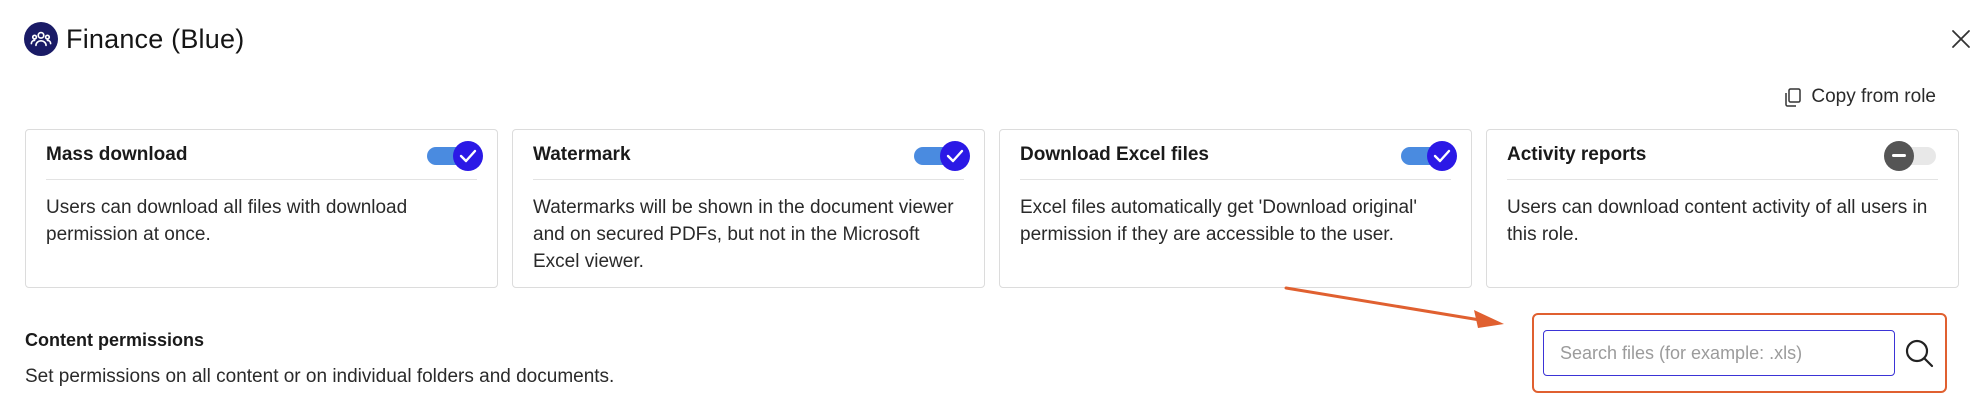 This screenshot has width=1986, height=402. Describe the element at coordinates (1793, 97) in the screenshot. I see `copy-icon` at that location.